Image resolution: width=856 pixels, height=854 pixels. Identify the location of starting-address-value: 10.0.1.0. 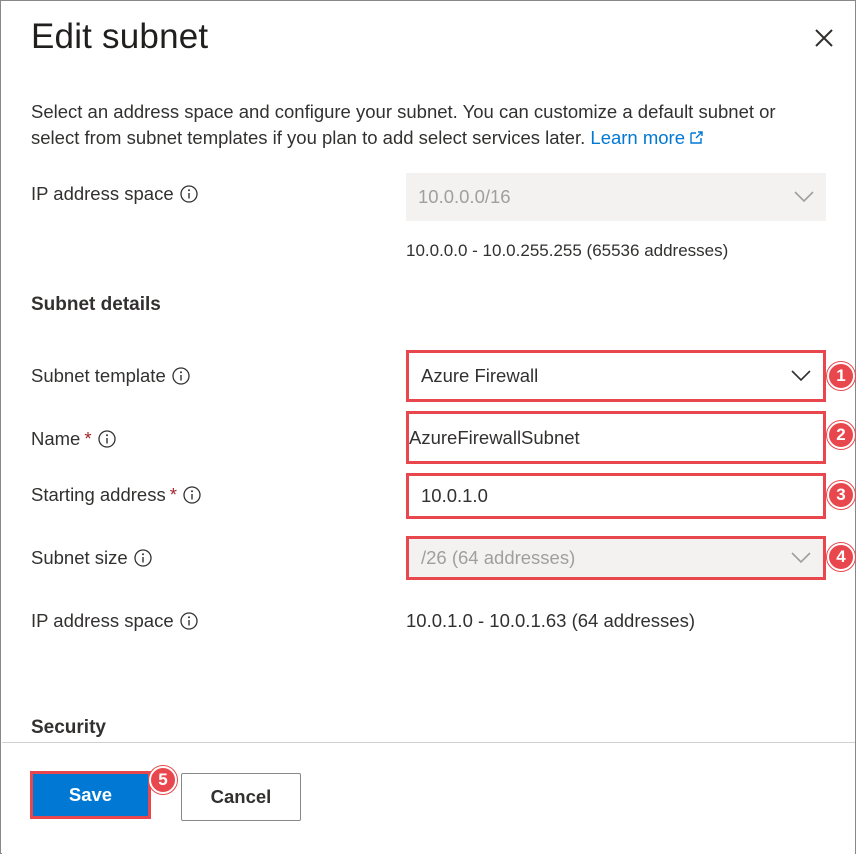
(454, 495).